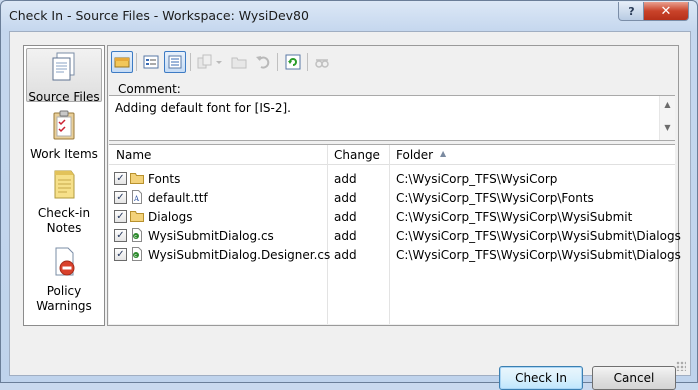 The width and height of the screenshot is (698, 390). I want to click on comment-field: Adding default font for [IS-2]. ▲ ▼, so click(392, 118).